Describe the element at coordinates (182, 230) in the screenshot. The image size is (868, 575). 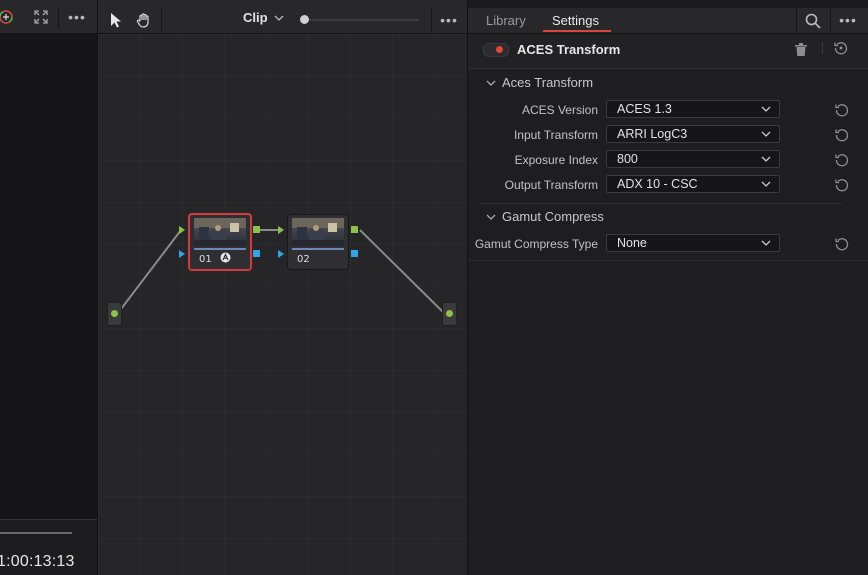
I see `node-01-rgb-input` at that location.